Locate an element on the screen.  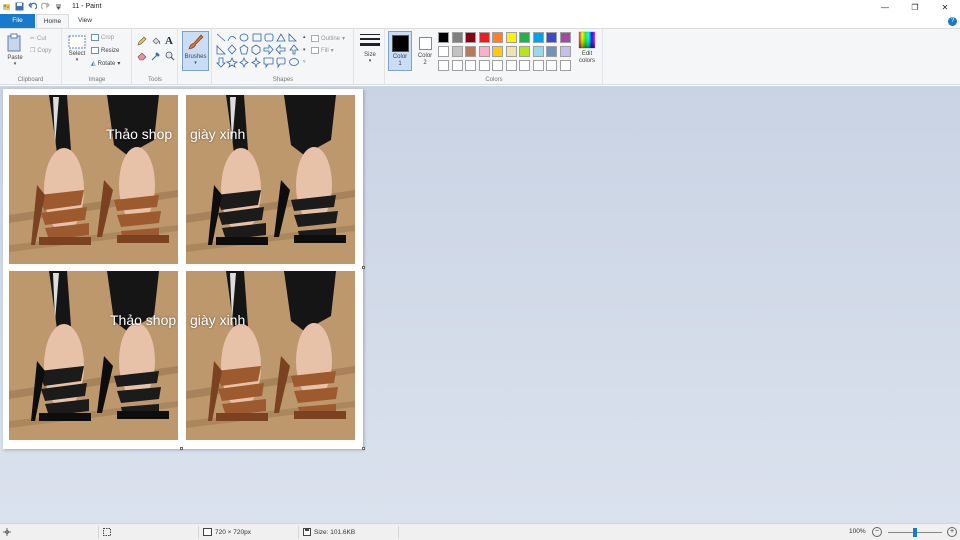
shapes-scroll-up-icon: ▴ is located at coordinates (304, 37).